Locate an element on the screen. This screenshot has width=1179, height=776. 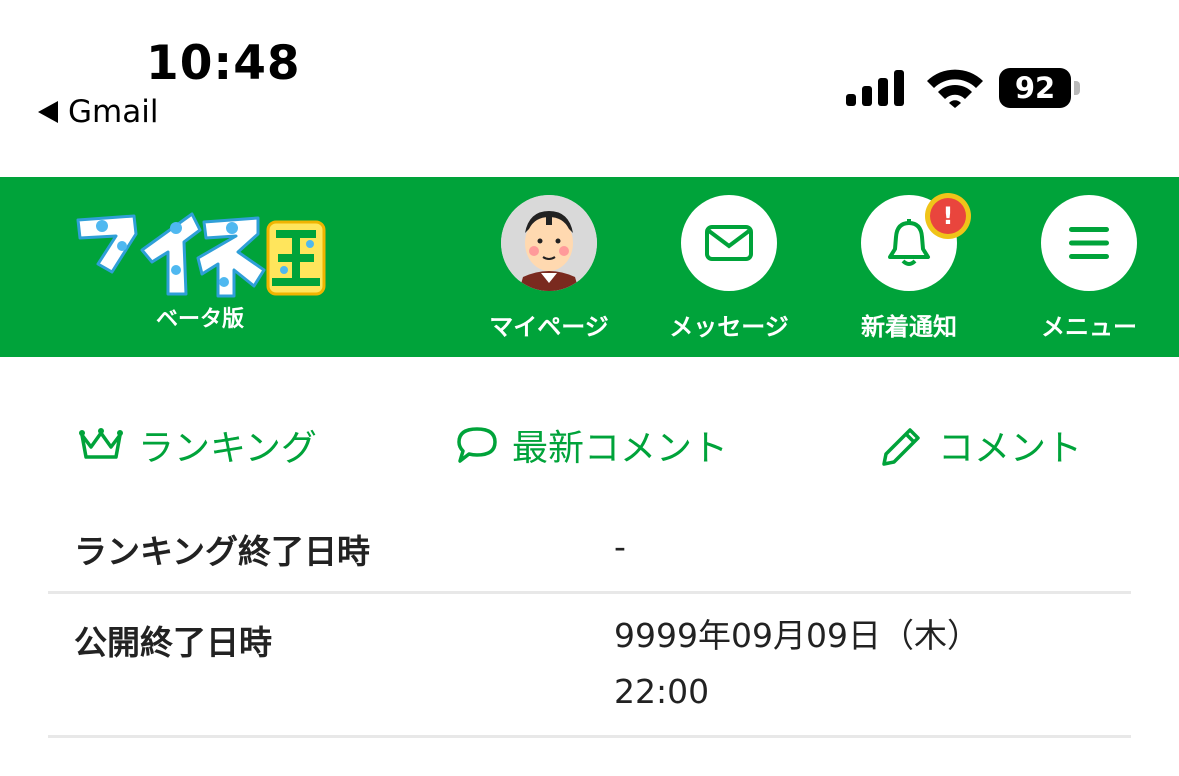
nav-menu-label: メニュー is located at coordinates (1089, 327).